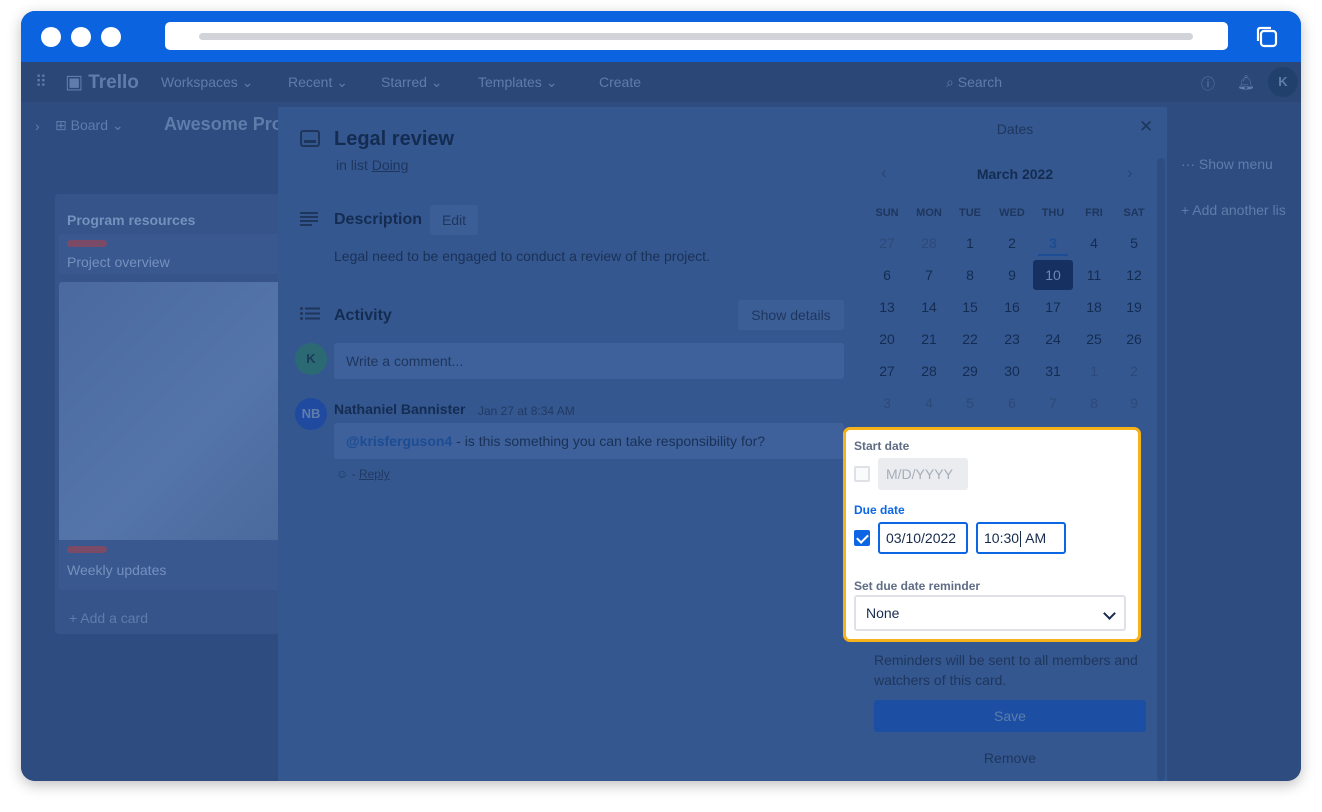 The width and height of the screenshot is (1322, 812). Describe the element at coordinates (791, 315) in the screenshot. I see `show-details-button: Show details` at that location.